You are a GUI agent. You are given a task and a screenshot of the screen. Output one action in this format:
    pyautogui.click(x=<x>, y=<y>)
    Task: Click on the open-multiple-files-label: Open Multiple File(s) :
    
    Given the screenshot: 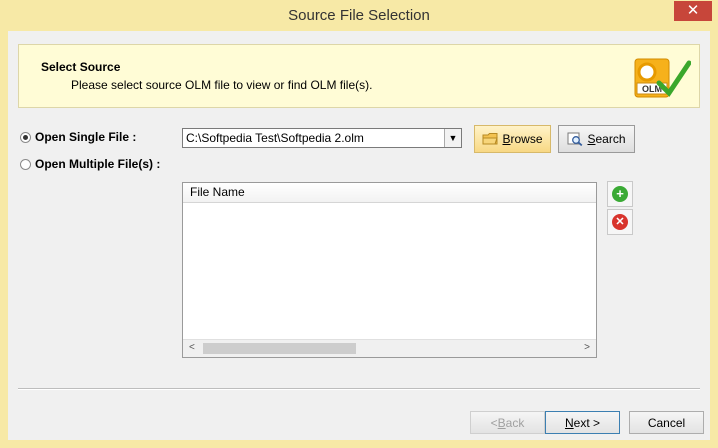 What is the action you would take?
    pyautogui.click(x=98, y=164)
    